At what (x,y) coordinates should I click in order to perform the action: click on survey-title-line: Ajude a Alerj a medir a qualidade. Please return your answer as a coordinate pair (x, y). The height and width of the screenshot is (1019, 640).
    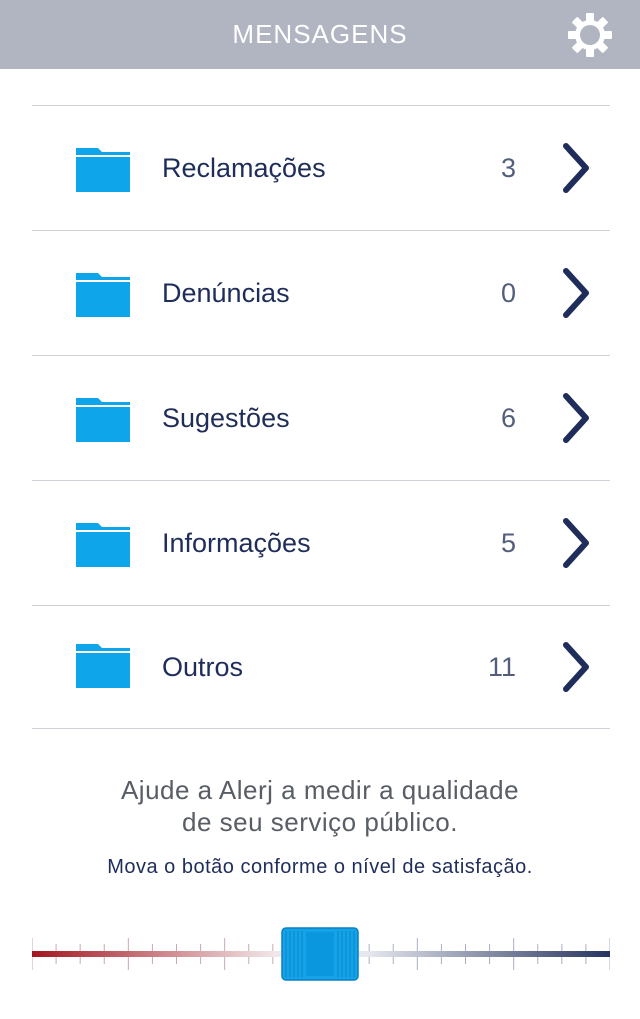
    Looking at the image, I should click on (320, 790).